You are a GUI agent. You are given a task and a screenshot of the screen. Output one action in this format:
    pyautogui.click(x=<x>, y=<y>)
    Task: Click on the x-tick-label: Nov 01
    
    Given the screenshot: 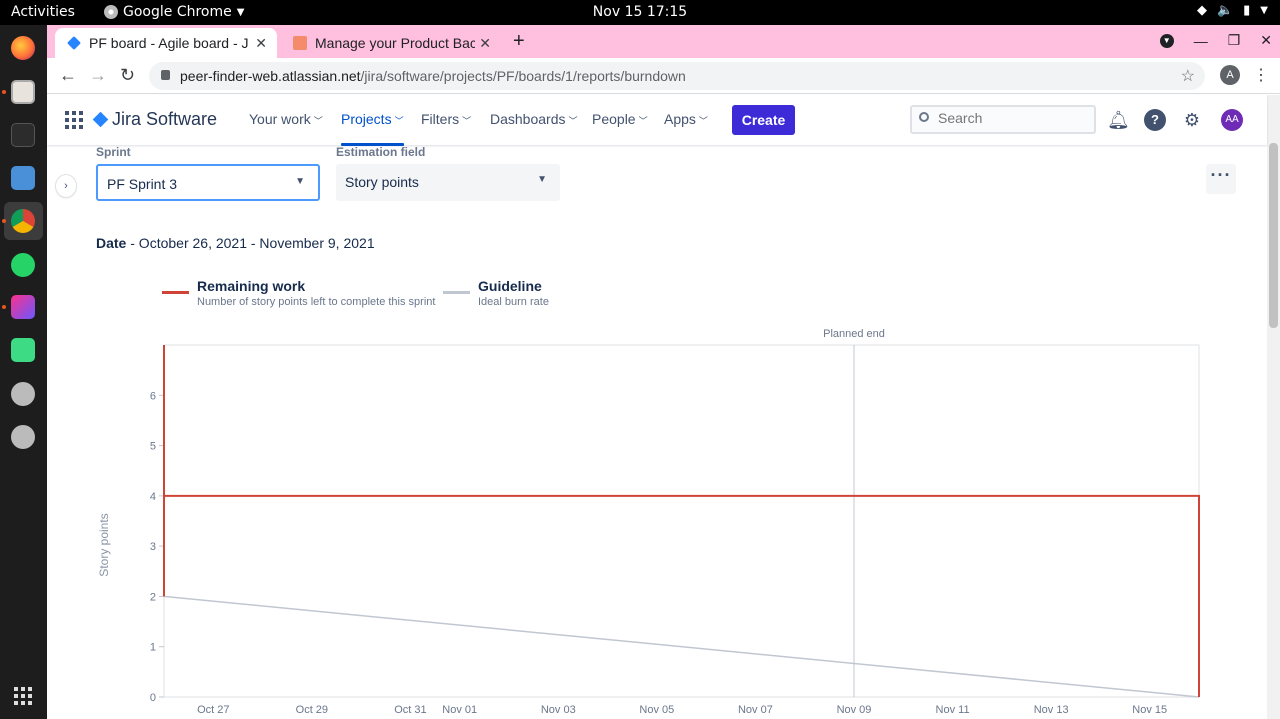 What is the action you would take?
    pyautogui.click(x=459, y=710)
    